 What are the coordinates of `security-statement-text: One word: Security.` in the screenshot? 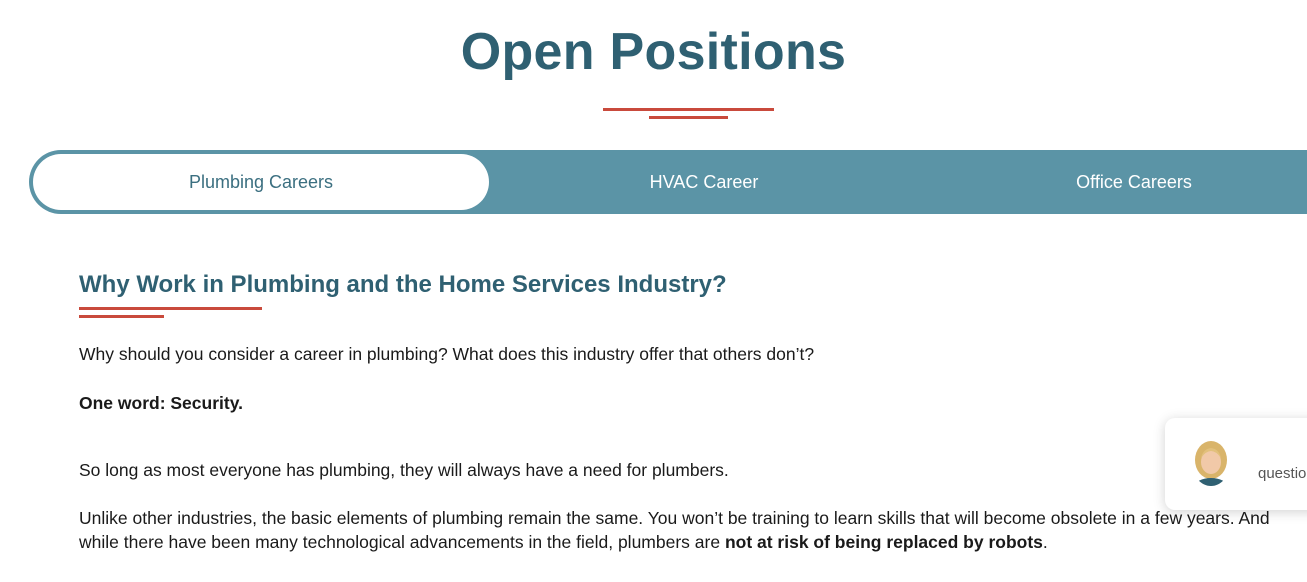 It's located at (161, 403).